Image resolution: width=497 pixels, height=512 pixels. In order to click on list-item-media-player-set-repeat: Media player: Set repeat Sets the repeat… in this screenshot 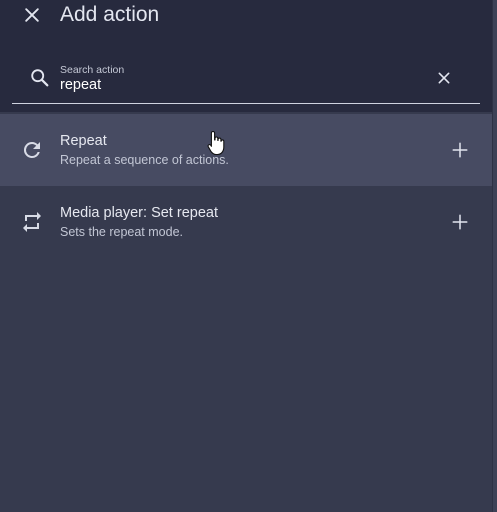, I will do `click(246, 222)`.